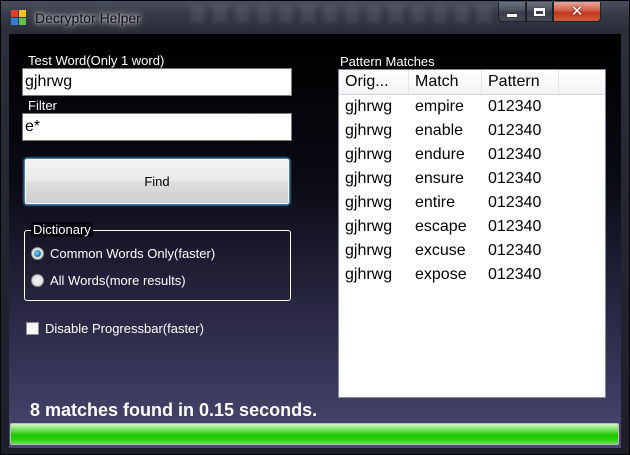 The width and height of the screenshot is (630, 455). I want to click on table-row: gjhrwg expose 012340, so click(472, 275).